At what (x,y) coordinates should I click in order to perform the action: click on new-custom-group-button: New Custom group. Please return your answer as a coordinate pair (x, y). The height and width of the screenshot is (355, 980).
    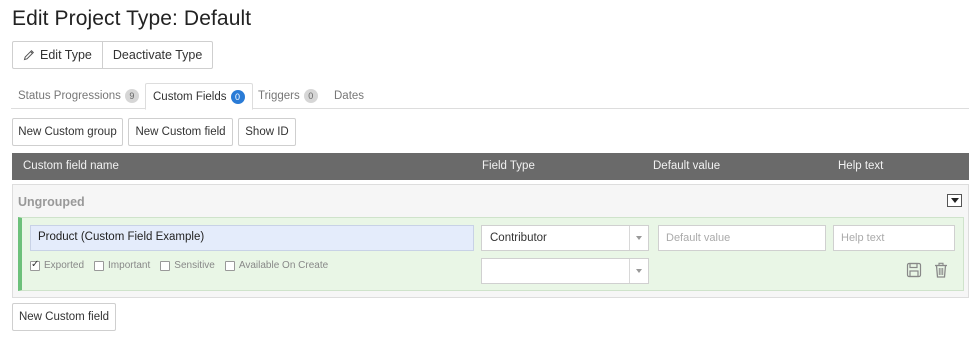
    Looking at the image, I should click on (67, 132).